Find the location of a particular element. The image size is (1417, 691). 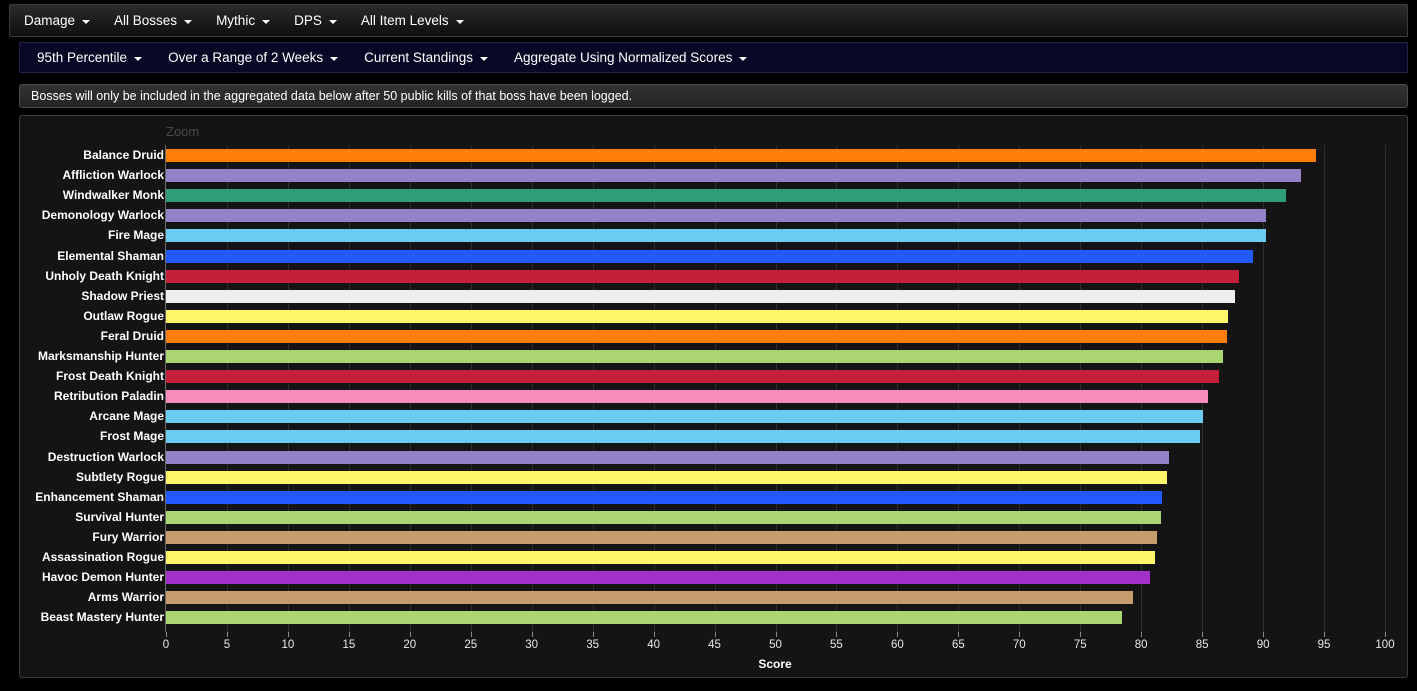

spec-label: Arcane Mage is located at coordinates (126, 416).